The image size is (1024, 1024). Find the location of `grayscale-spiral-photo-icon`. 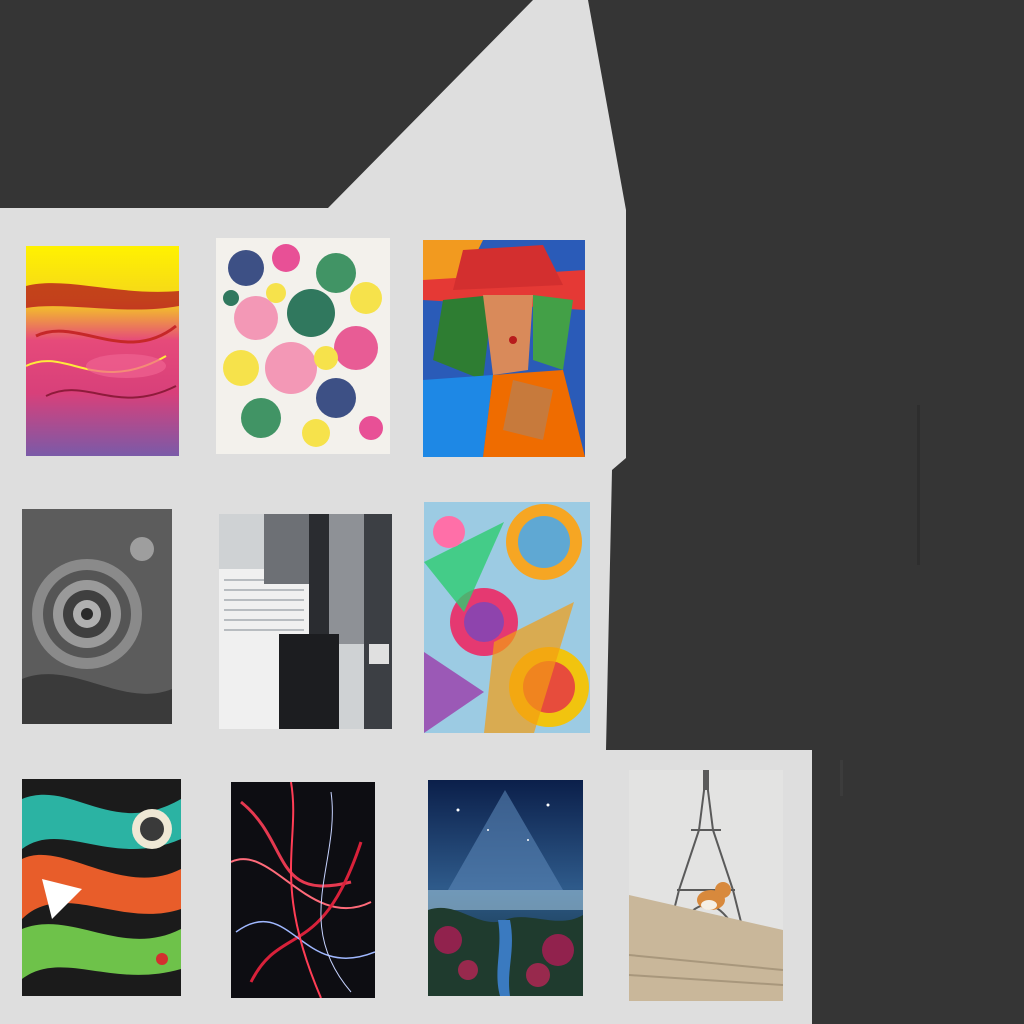

grayscale-spiral-photo-icon is located at coordinates (97, 616).